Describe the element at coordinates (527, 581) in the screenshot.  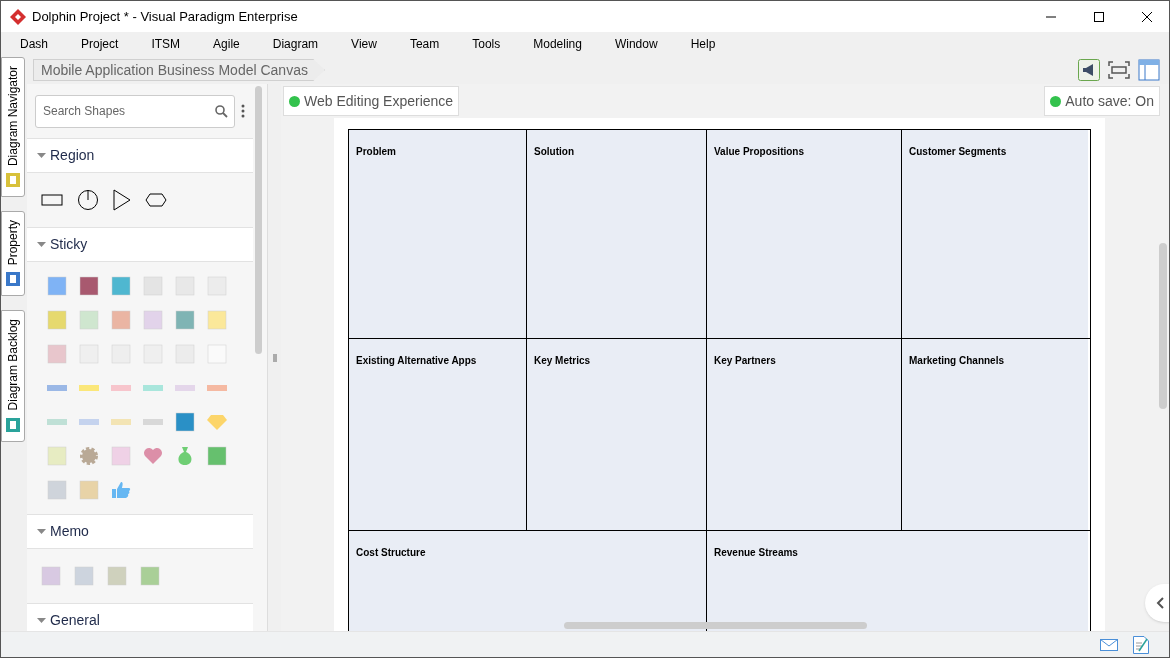
I see `canvas-region: Cost Structure` at that location.